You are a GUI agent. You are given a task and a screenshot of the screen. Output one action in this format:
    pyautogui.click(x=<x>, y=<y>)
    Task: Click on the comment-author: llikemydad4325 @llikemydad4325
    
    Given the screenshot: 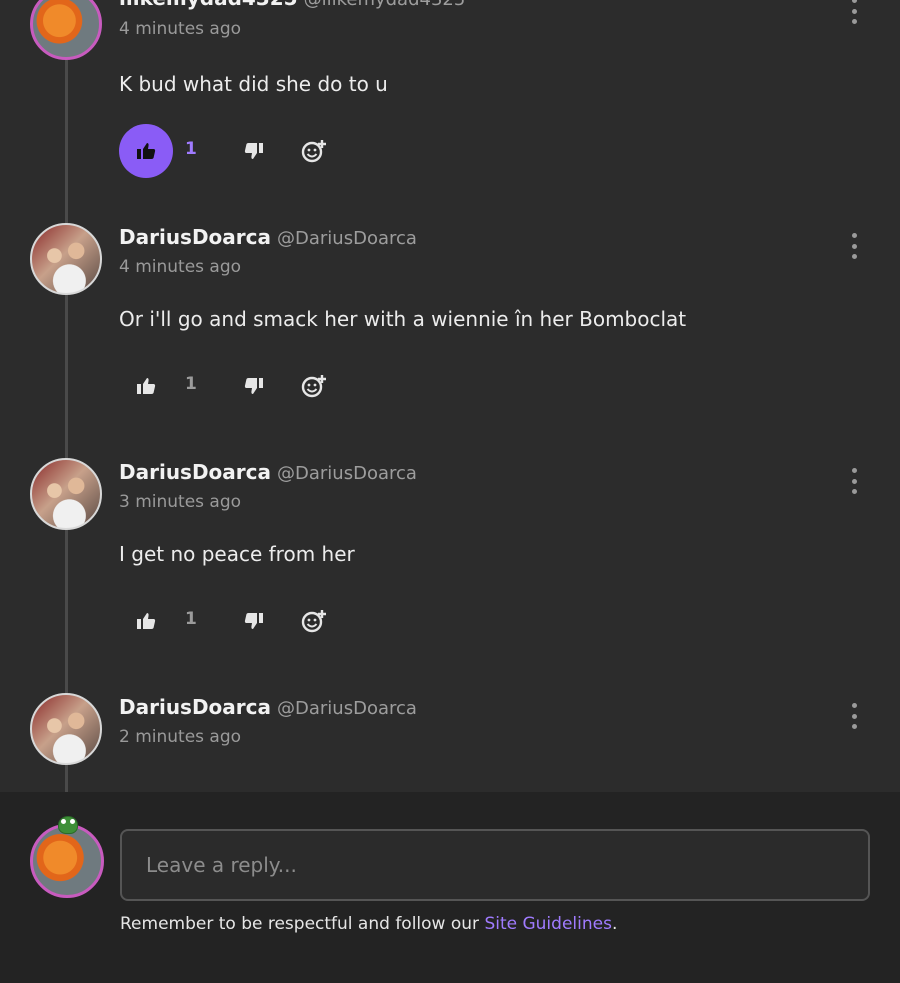 What is the action you would take?
    pyautogui.click(x=292, y=5)
    